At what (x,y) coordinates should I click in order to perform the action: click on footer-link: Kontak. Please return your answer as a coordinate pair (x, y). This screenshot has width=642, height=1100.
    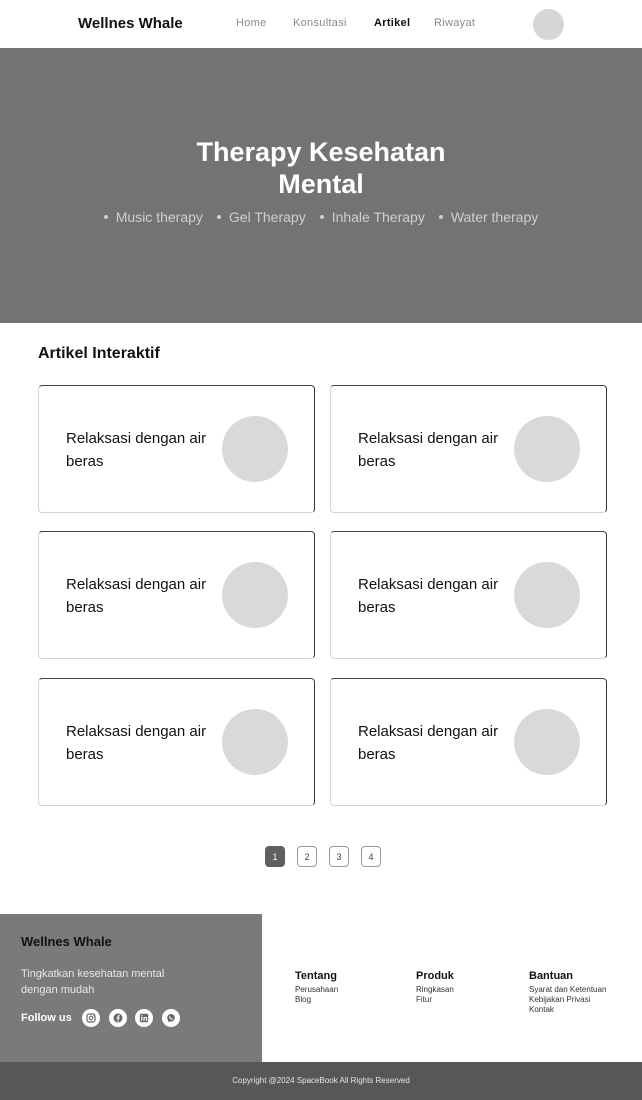
    Looking at the image, I should click on (567, 1010).